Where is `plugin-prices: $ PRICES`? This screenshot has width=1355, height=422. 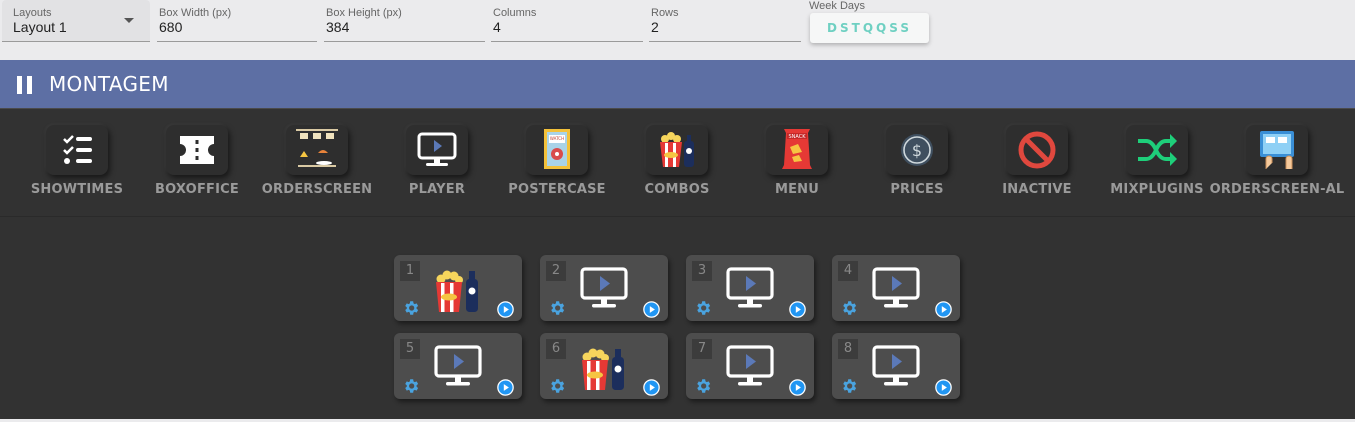
plugin-prices: $ PRICES is located at coordinates (917, 165).